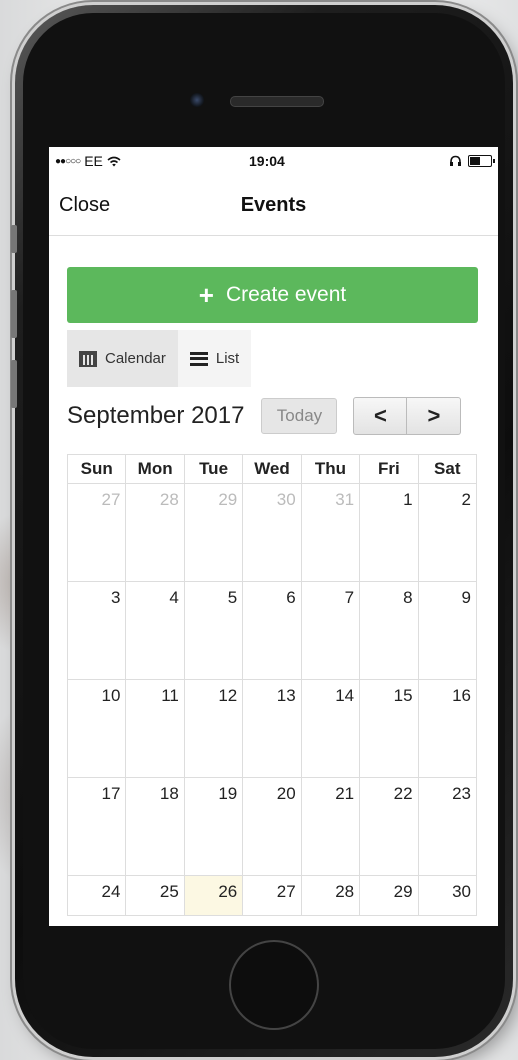 The width and height of the screenshot is (518, 1060). Describe the element at coordinates (213, 826) in the screenshot. I see `calendar-day-cell: 19` at that location.